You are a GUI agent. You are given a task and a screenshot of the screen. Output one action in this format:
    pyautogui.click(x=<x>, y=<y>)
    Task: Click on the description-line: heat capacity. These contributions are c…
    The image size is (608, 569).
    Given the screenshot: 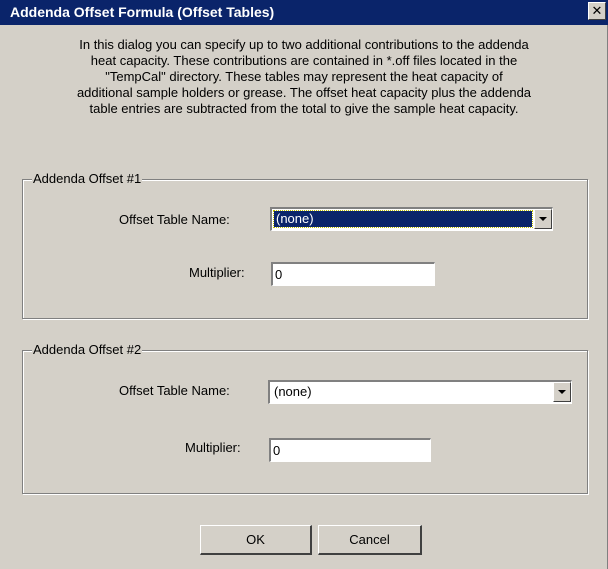 What is the action you would take?
    pyautogui.click(x=304, y=60)
    